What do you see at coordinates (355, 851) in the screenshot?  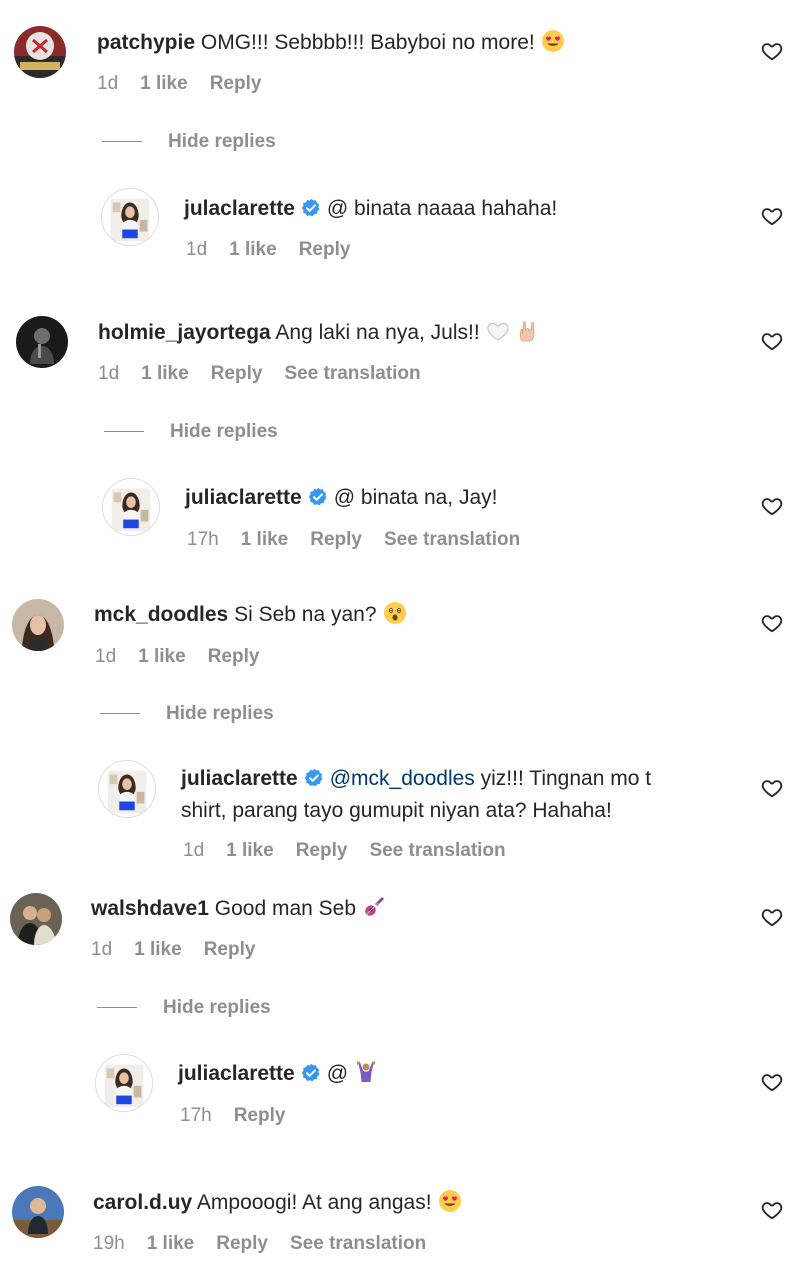 I see `reply-meta: 1d 1 like Reply See translation` at bounding box center [355, 851].